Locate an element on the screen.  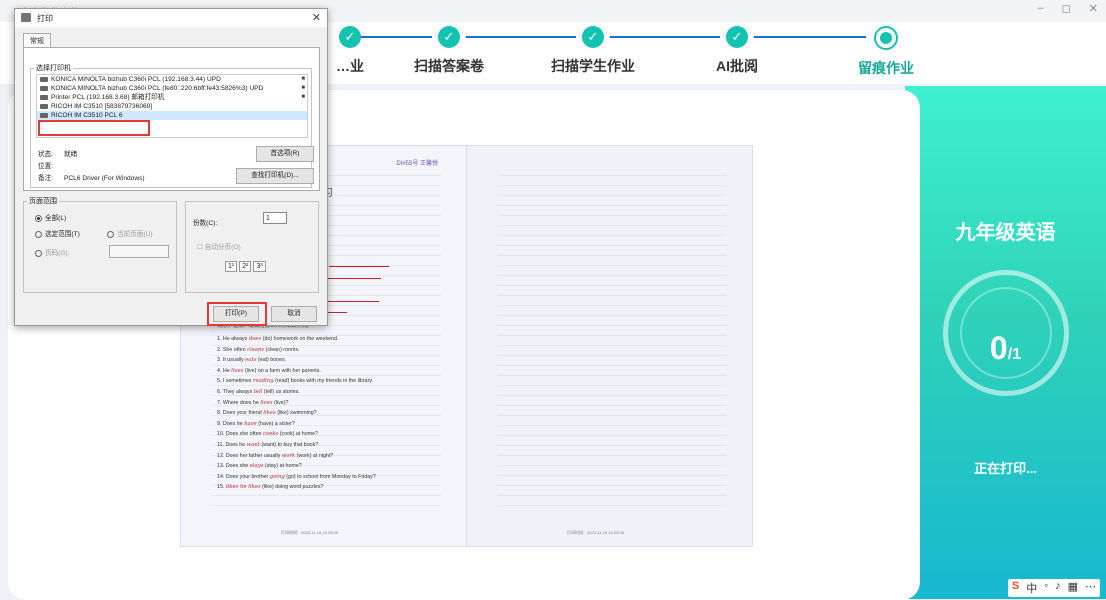
handwritten-answer: have is located at coordinates (250, 423).